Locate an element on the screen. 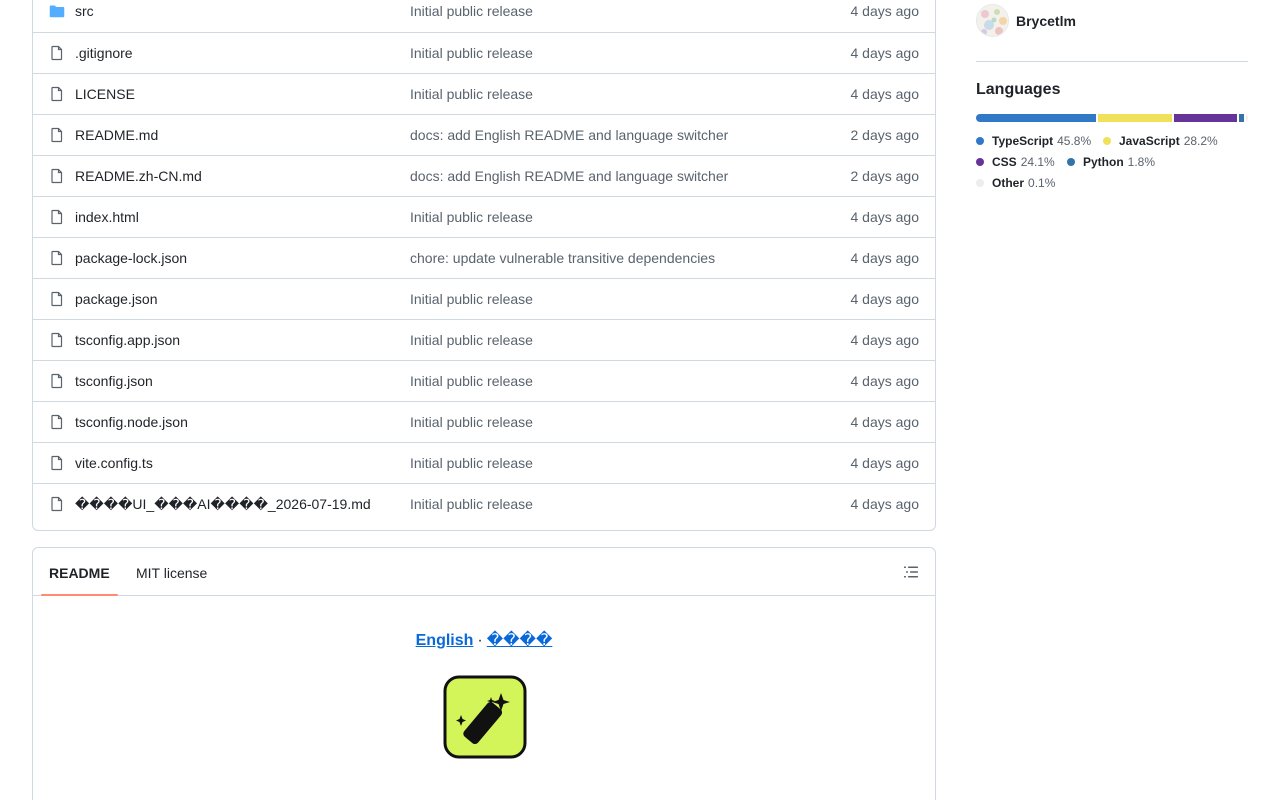 This screenshot has width=1280, height=800. magic-wand-app-logo is located at coordinates (485, 717).